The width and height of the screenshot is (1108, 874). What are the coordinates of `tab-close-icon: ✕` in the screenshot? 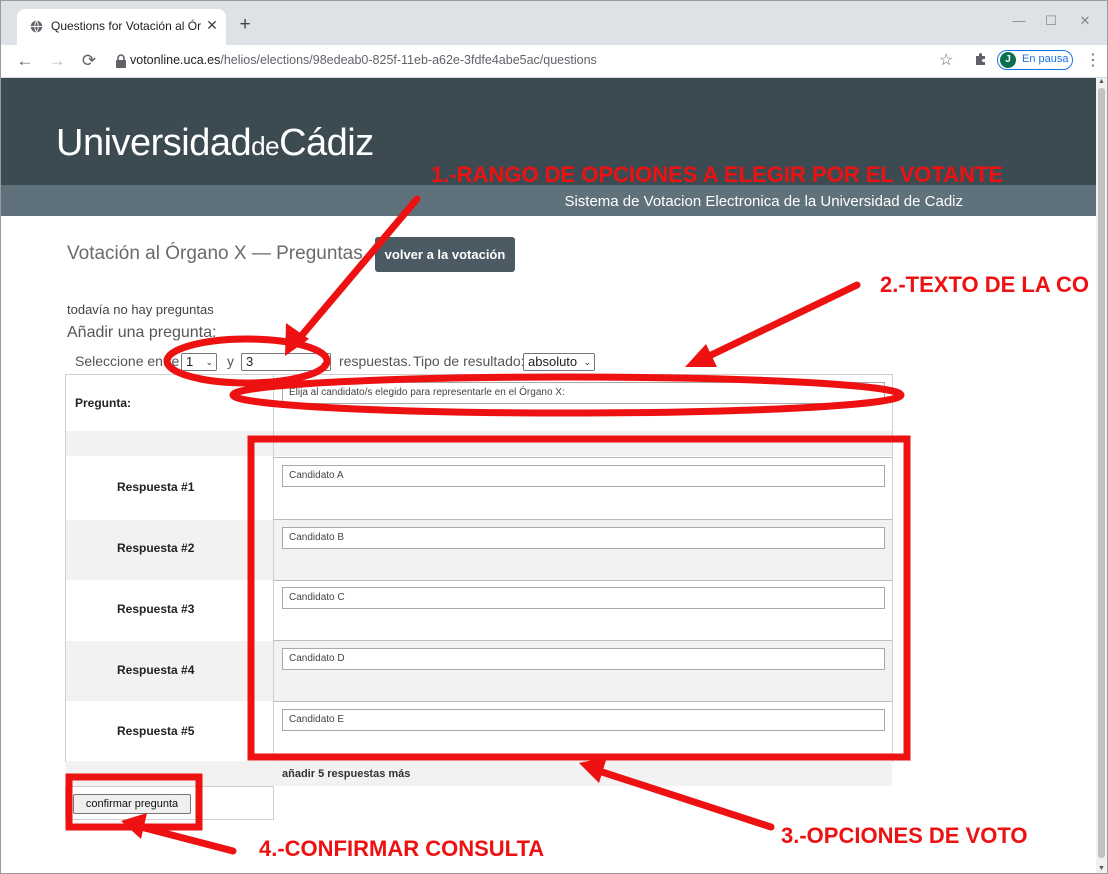 It's located at (212, 25).